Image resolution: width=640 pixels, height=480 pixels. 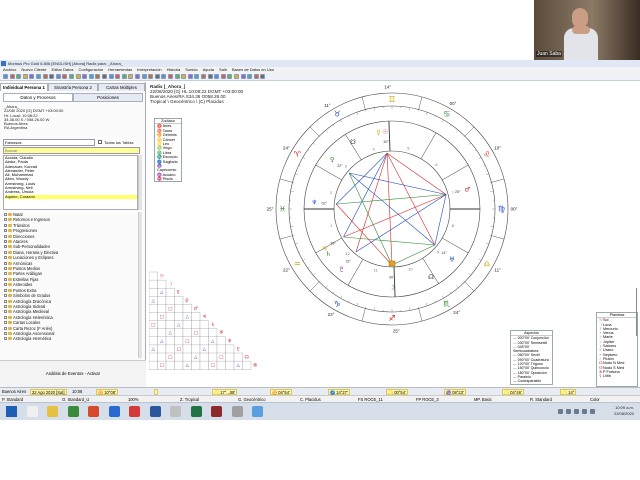 What do you see at coordinates (114, 411) in the screenshot?
I see `edge-icon` at bounding box center [114, 411].